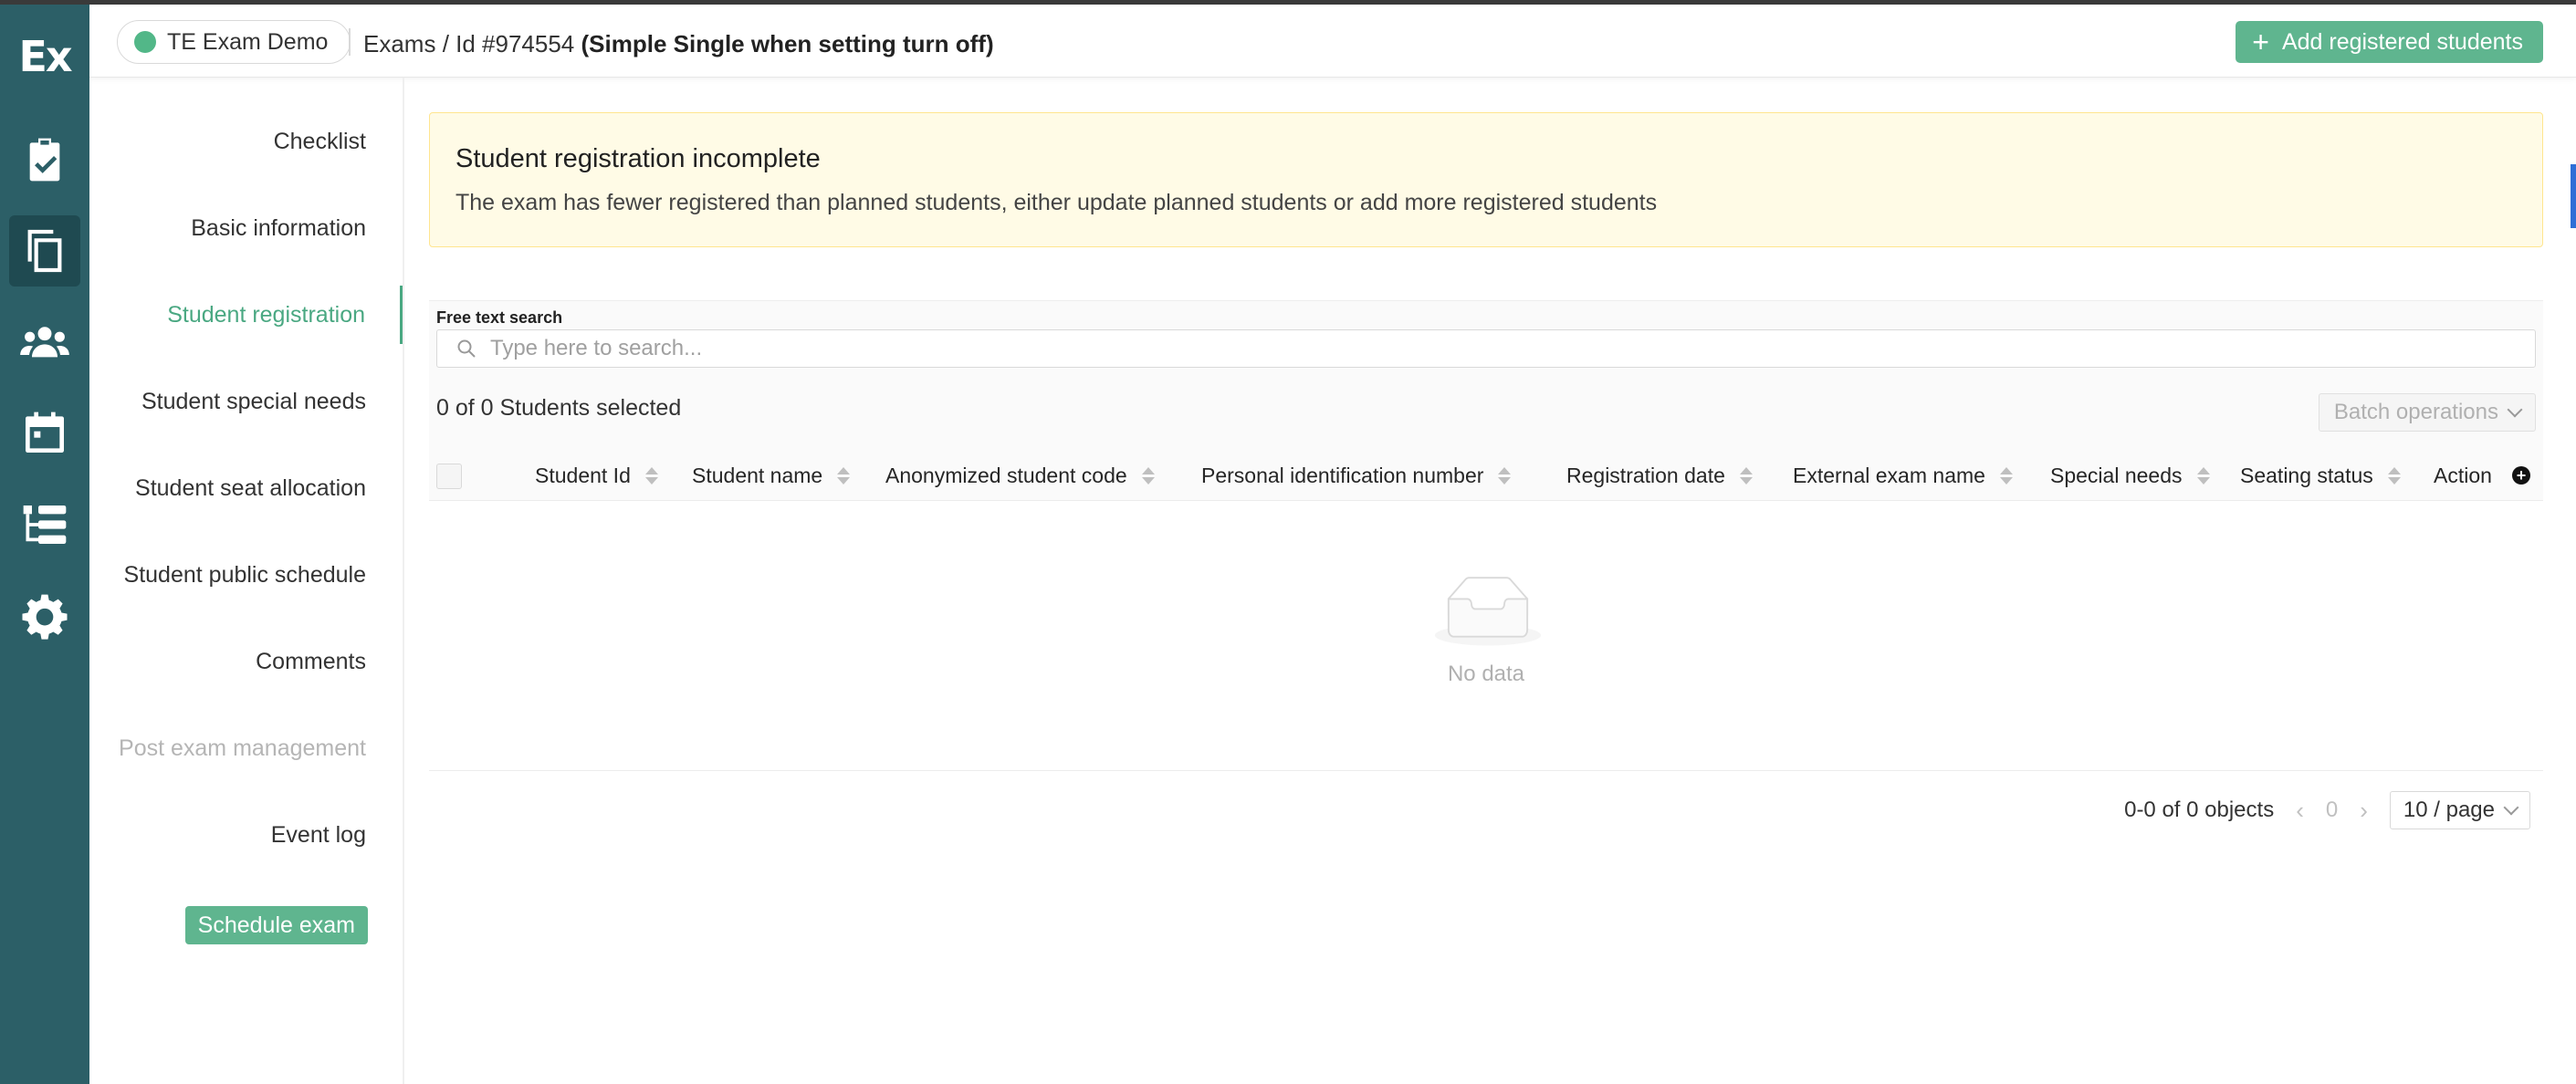 Image resolution: width=2576 pixels, height=1084 pixels. I want to click on search-icon, so click(466, 348).